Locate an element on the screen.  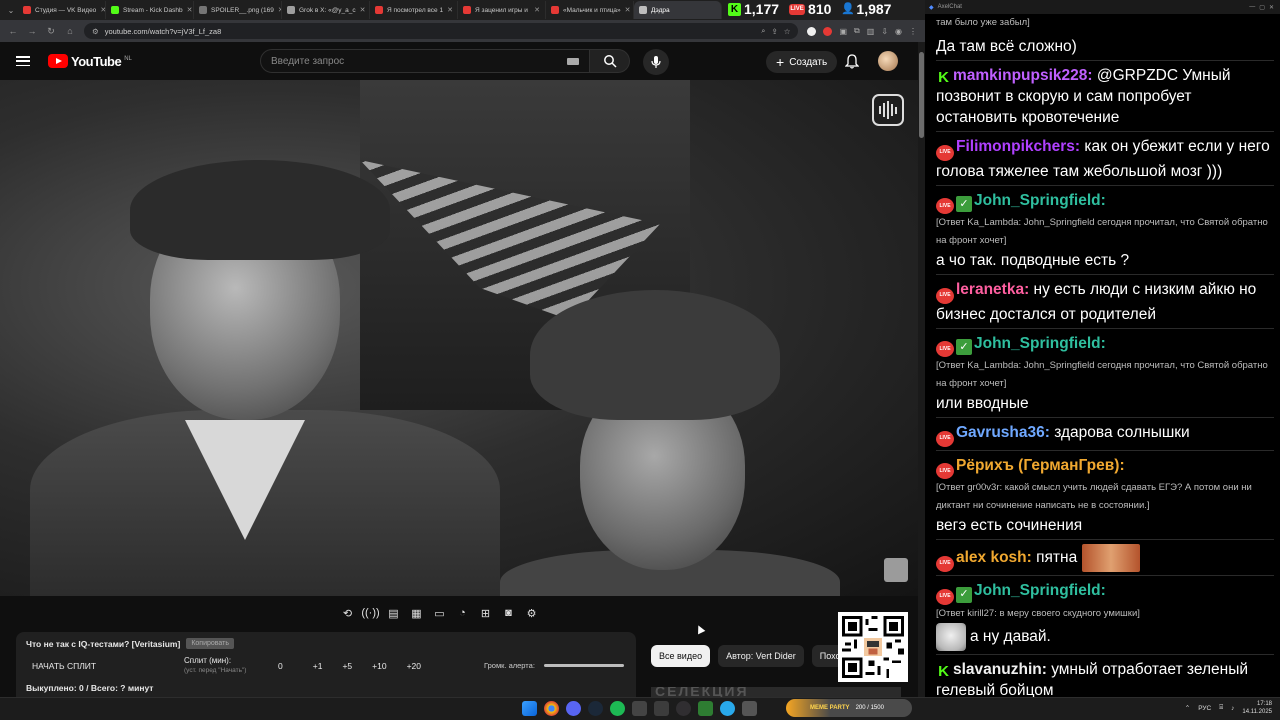
browser-tab: Я заценил игры и ✕ is located at coordinates (502, 10).